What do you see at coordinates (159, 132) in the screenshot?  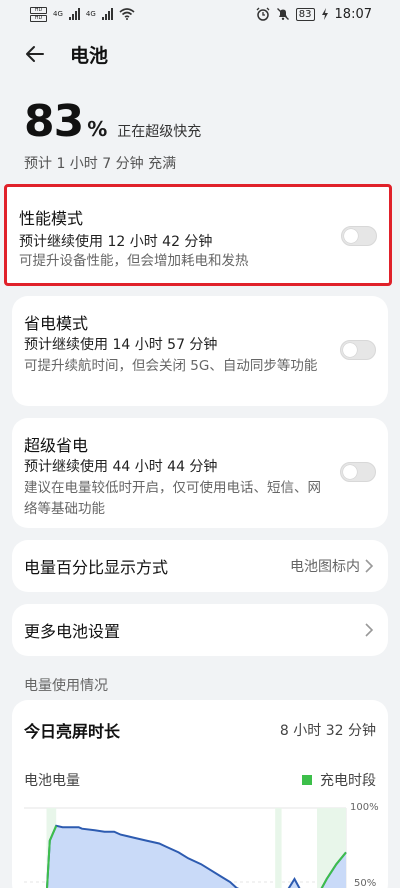 I see `charging-state: 正在超级快充` at bounding box center [159, 132].